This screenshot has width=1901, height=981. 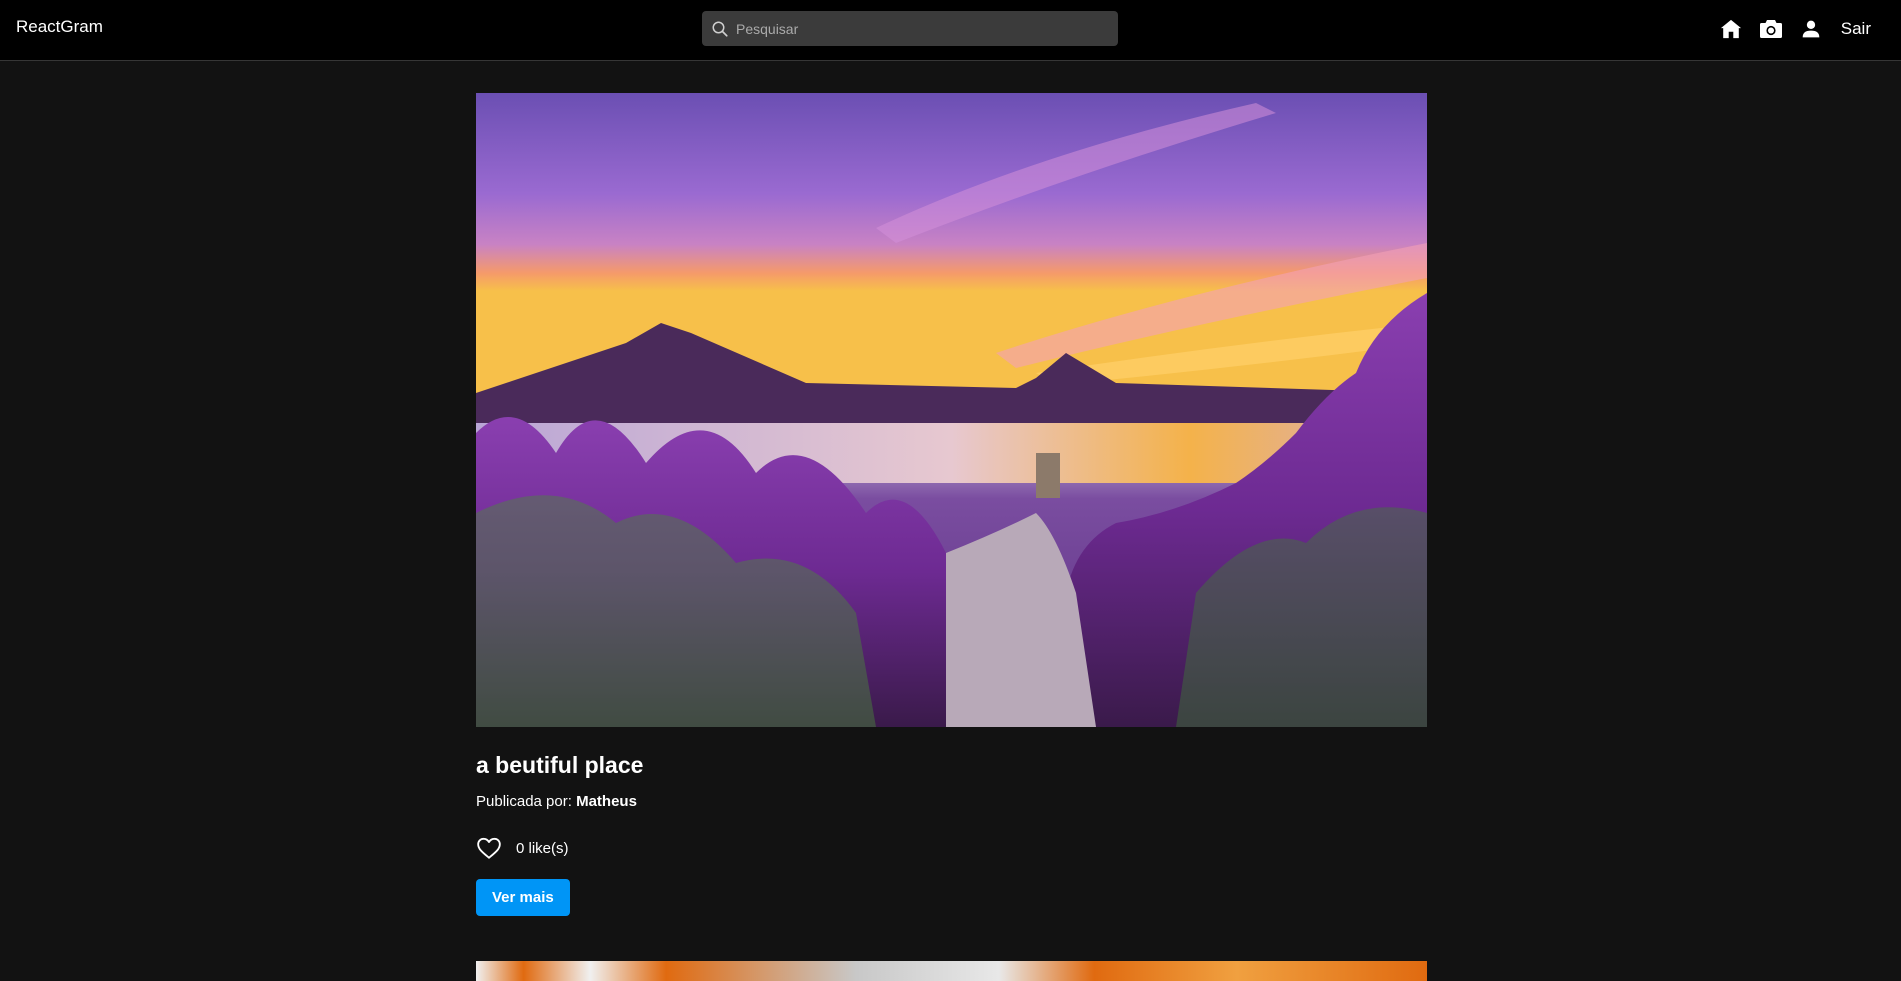 I want to click on search-input, so click(x=921, y=28).